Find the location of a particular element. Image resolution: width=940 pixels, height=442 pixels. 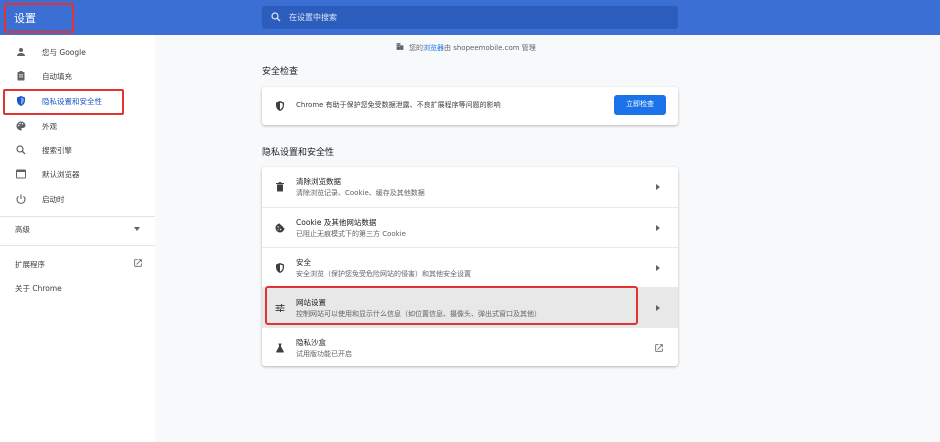

safety-check-description: Chrome 有助于保护您免受数据泄露、不良扩展程序等问题的影响 is located at coordinates (398, 105).